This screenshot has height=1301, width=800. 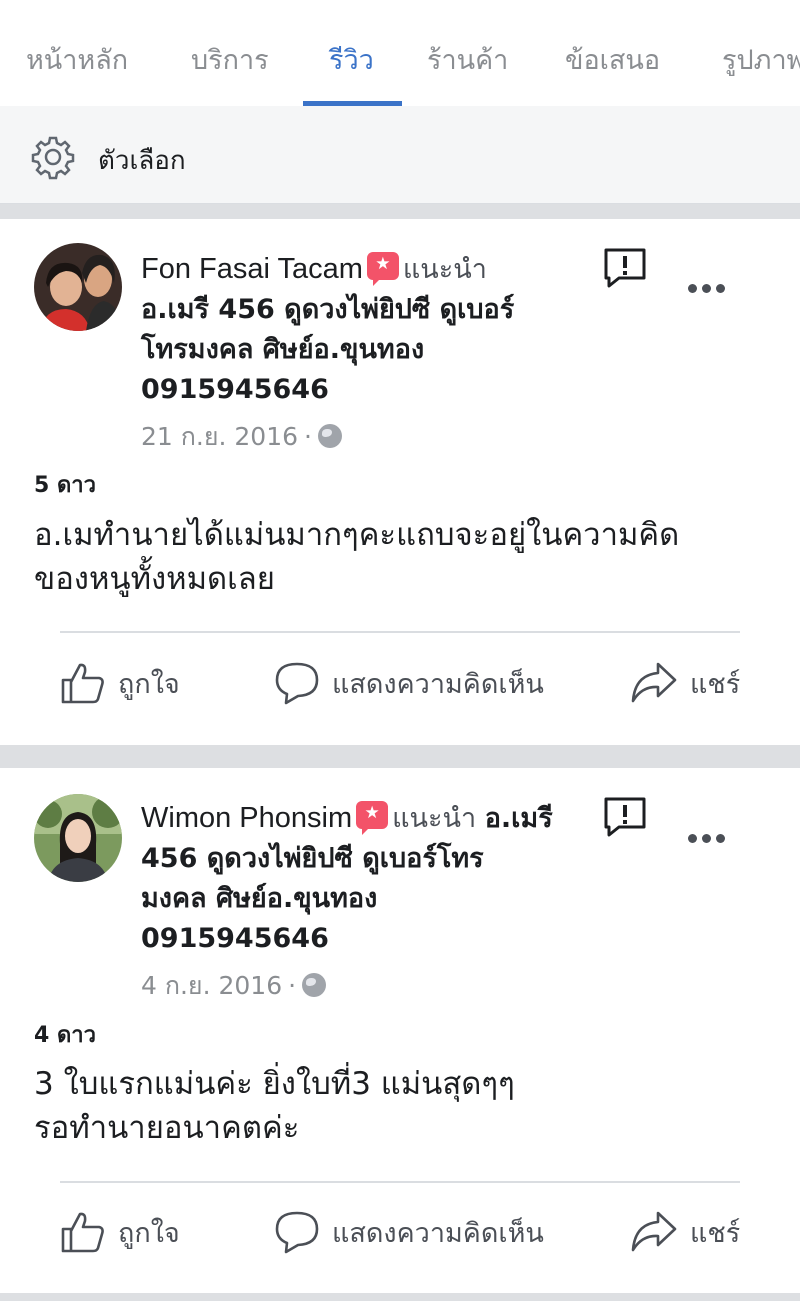 What do you see at coordinates (259, 898) in the screenshot?
I see `page-name-line: มงคล ศิษย์อ.ขุนทอง` at bounding box center [259, 898].